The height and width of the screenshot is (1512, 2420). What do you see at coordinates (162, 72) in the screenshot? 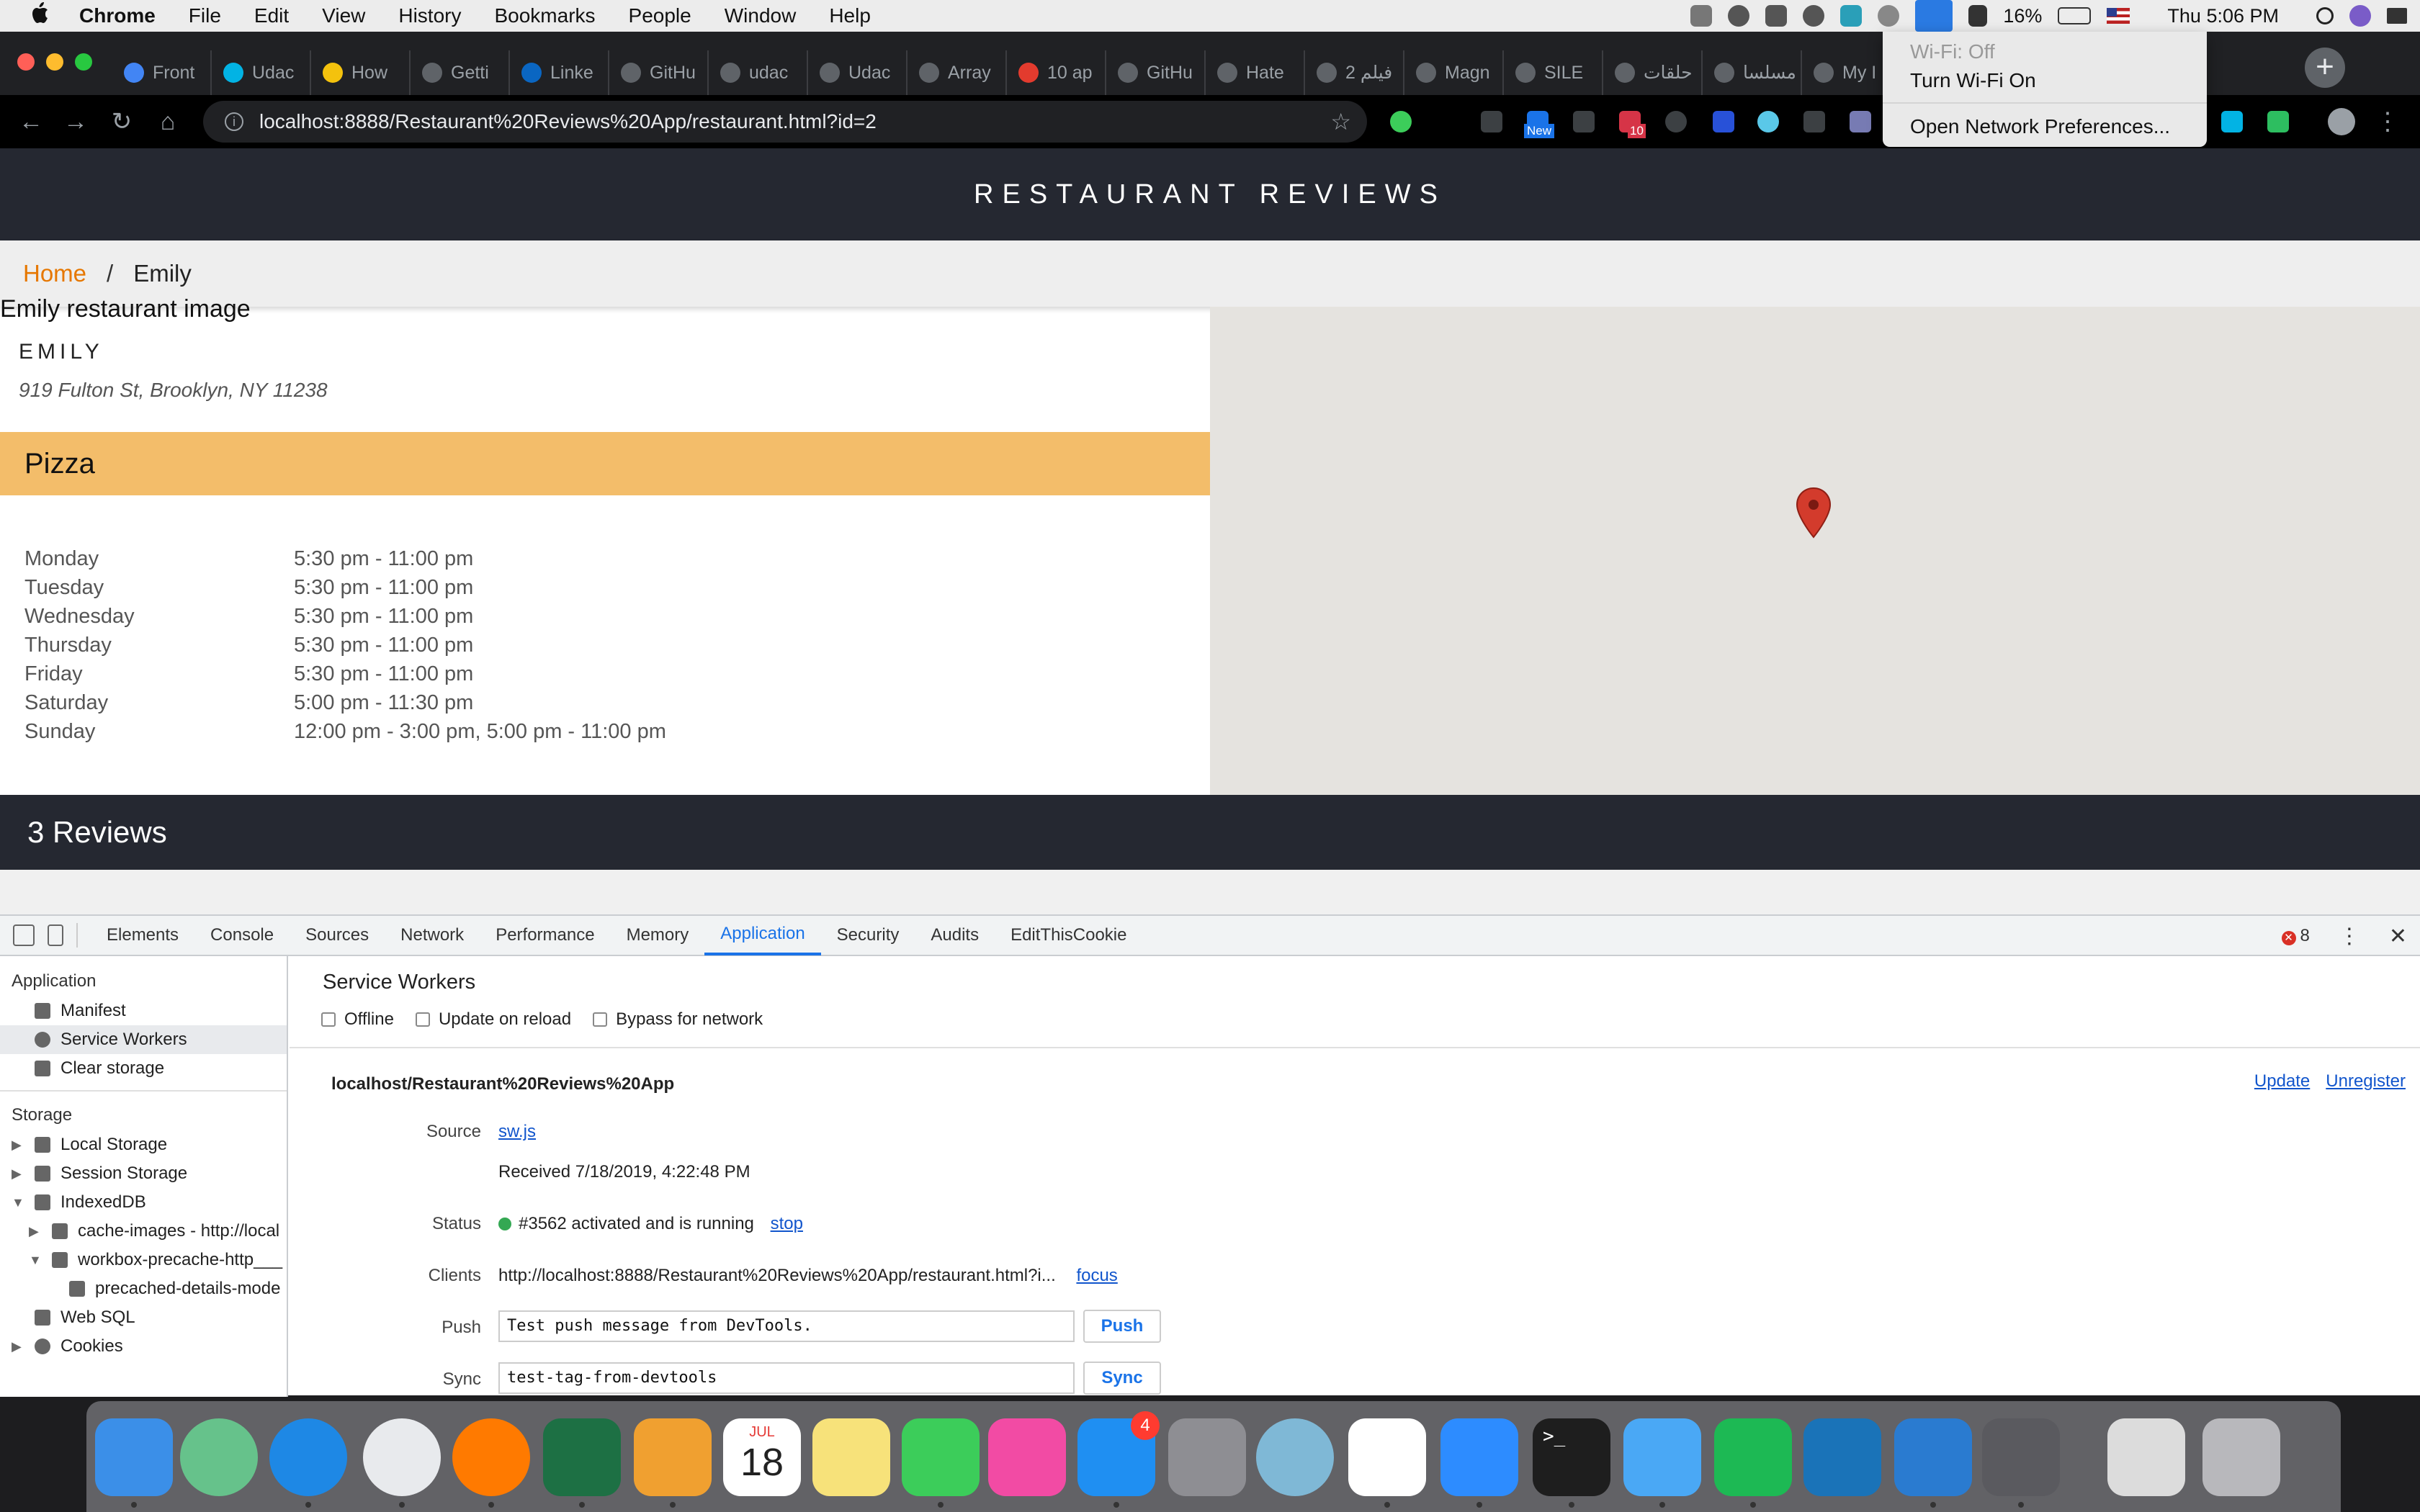
I see `browser-tab: Front` at bounding box center [162, 72].